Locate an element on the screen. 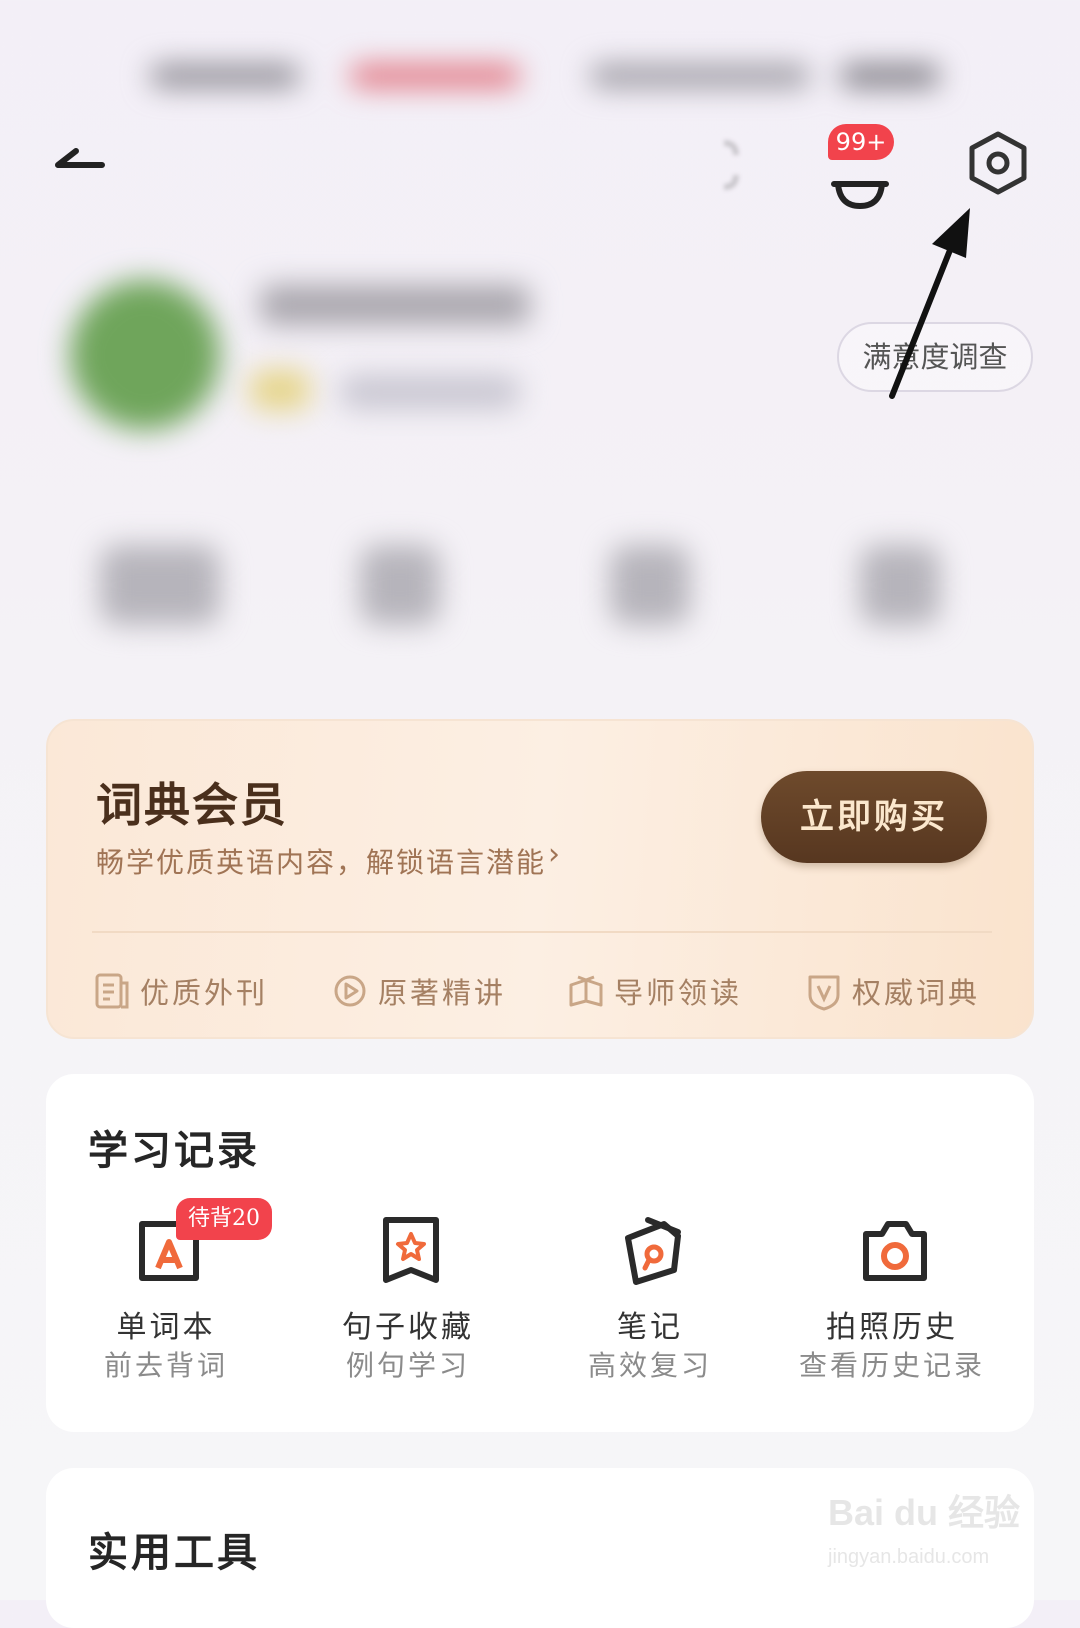  play-icon is located at coordinates (350, 991).